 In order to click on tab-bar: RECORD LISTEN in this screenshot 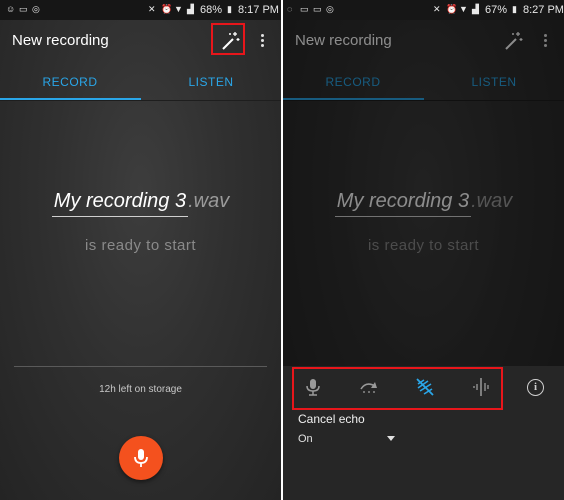, I will do `click(140, 82)`.